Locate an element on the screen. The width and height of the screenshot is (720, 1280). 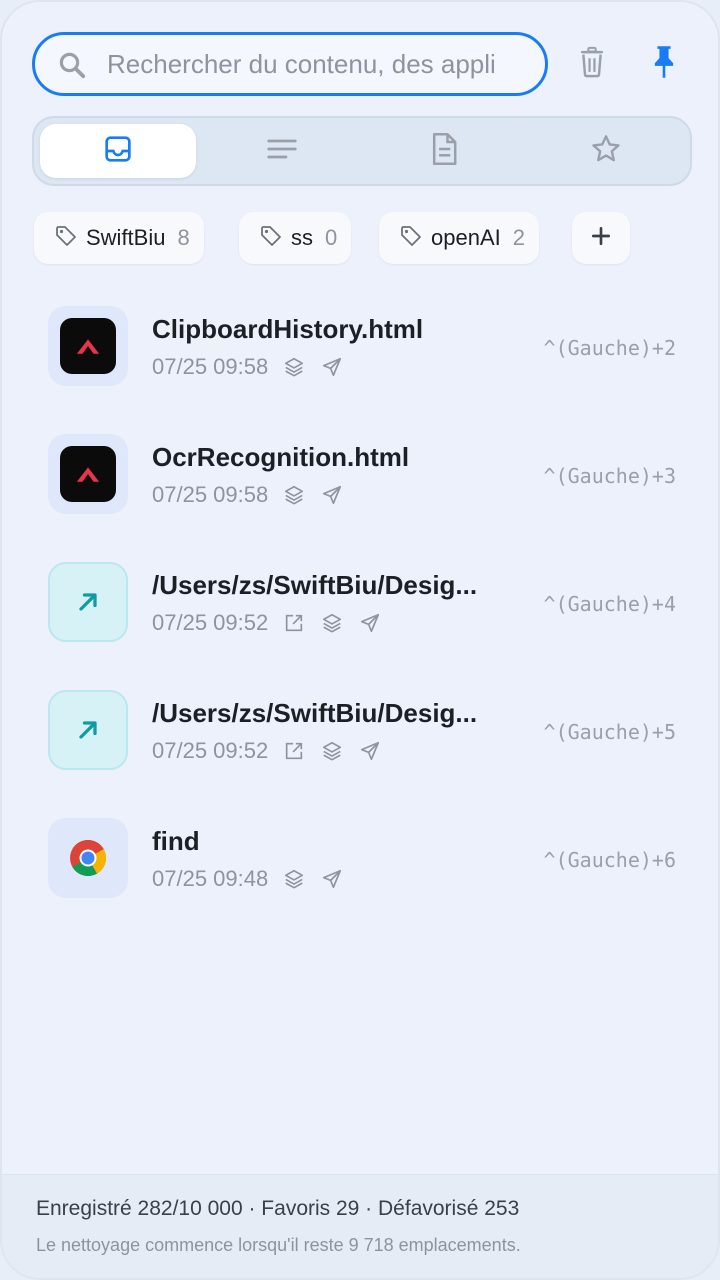
tag-chip: ss 0 is located at coordinates (295, 238).